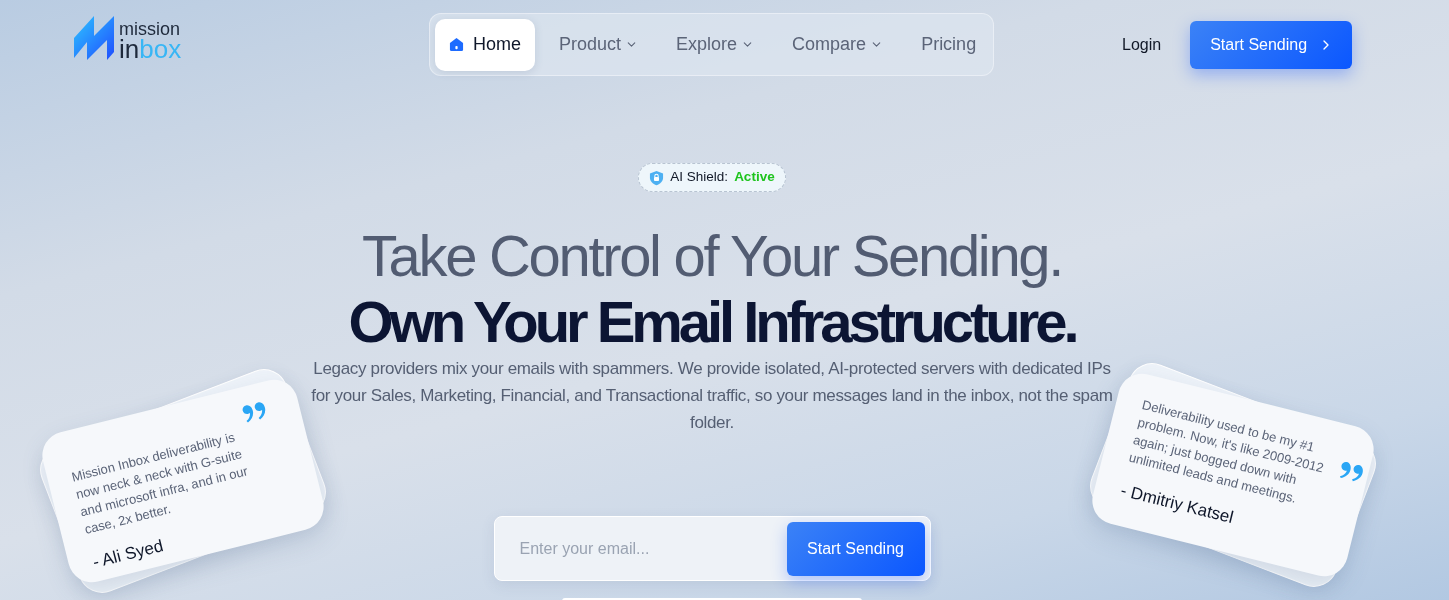  Describe the element at coordinates (712, 256) in the screenshot. I see `hero-headline: Take Control of Your Sending.` at that location.